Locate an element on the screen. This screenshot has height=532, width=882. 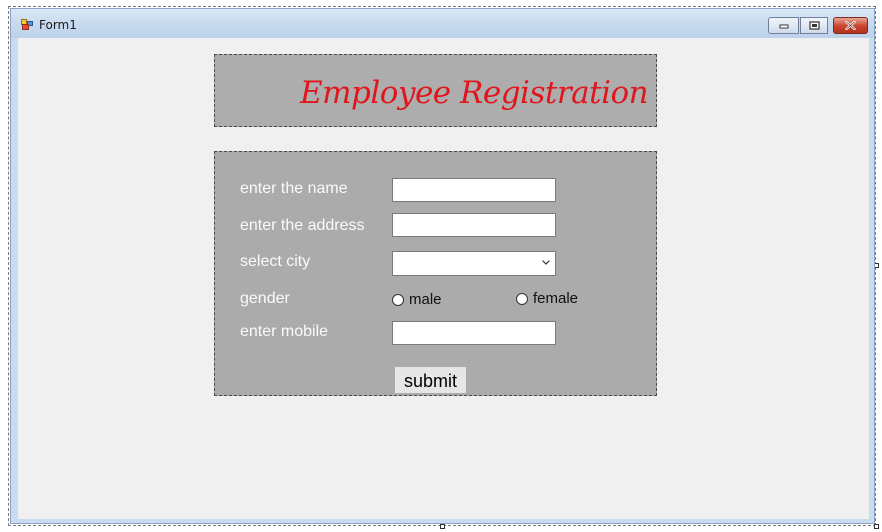
resize-handle-bottom is located at coordinates (442, 526).